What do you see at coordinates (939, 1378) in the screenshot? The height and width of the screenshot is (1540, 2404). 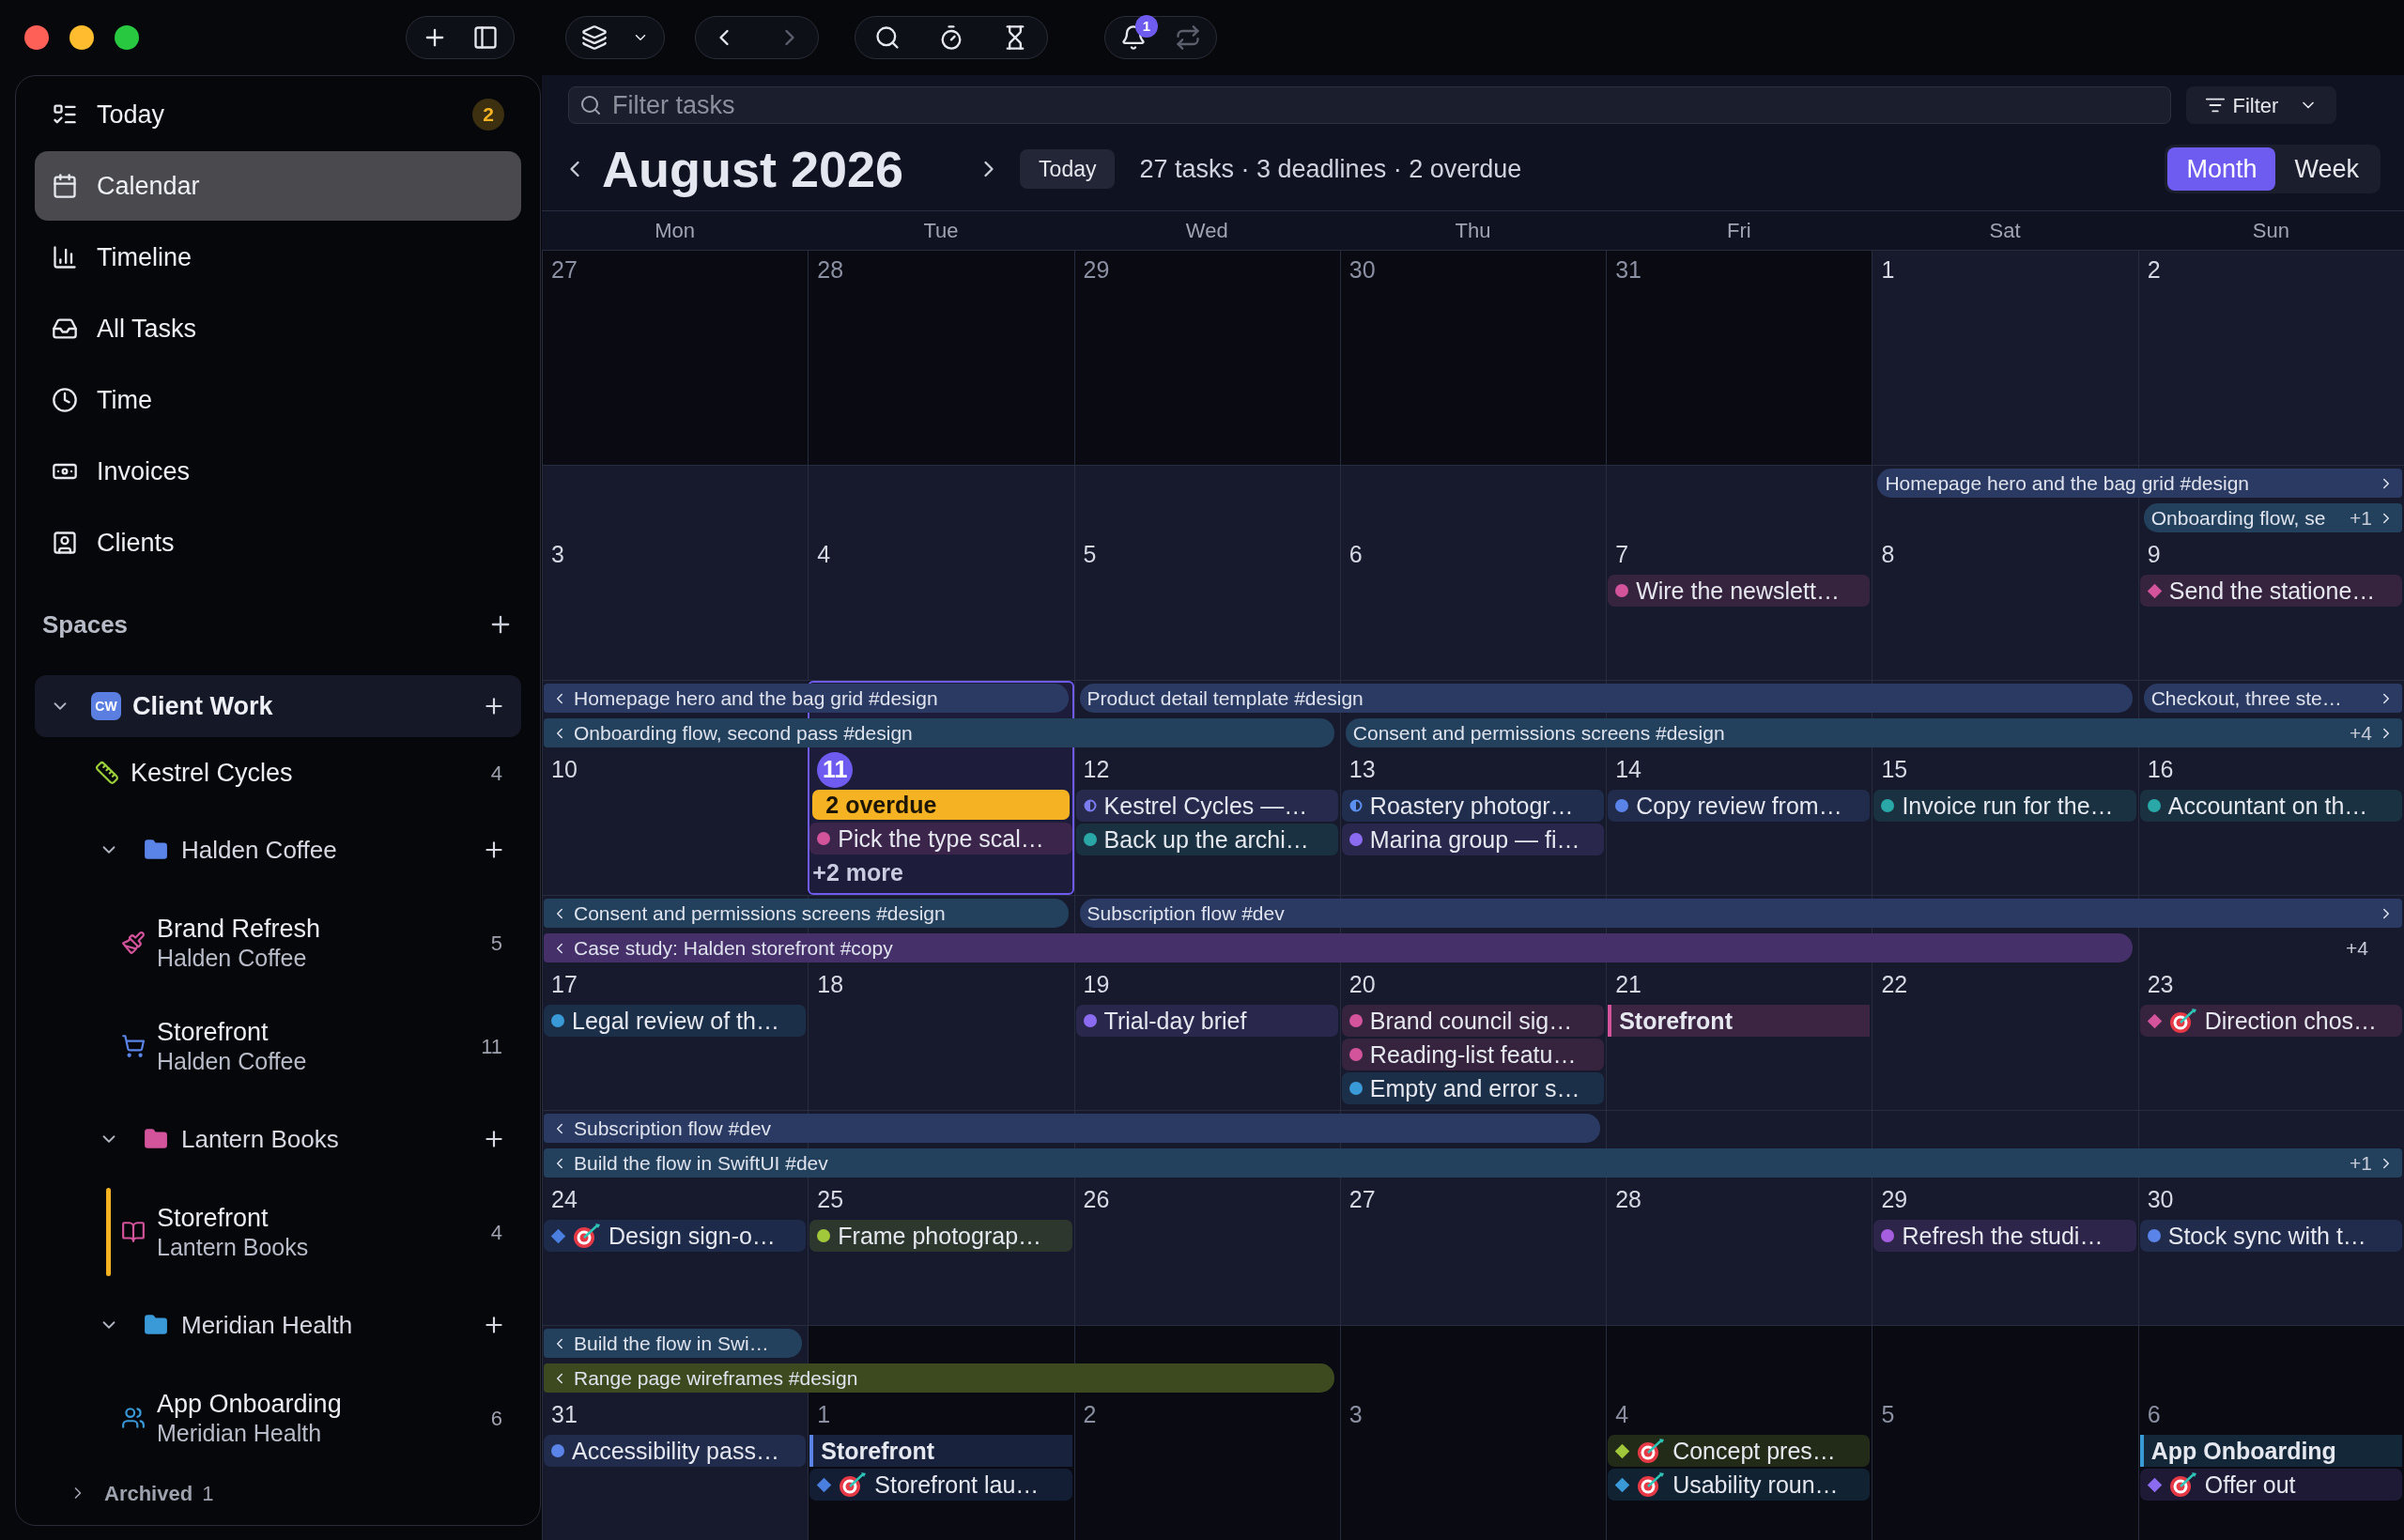 I see `event-bar: Range page wireframes #design` at bounding box center [939, 1378].